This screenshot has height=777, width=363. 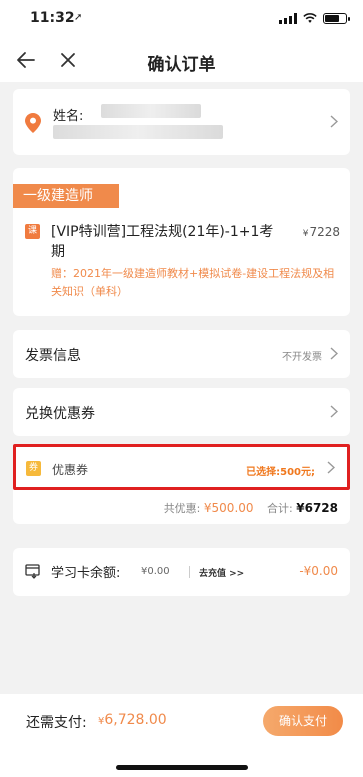 I want to click on invoice-value: 不开发票, so click(x=302, y=357).